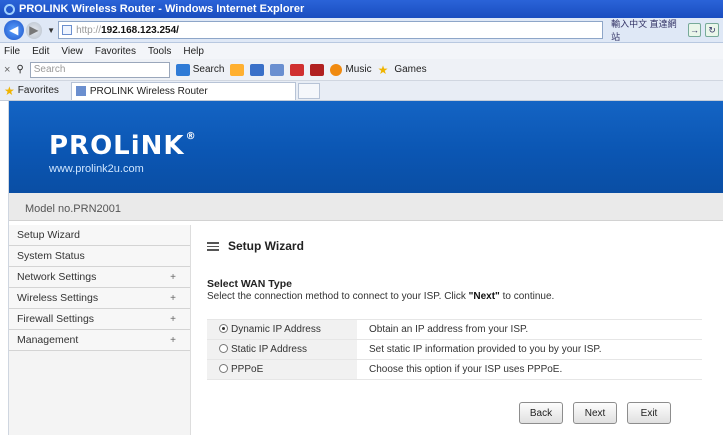  Describe the element at coordinates (213, 246) in the screenshot. I see `list-icon` at that location.